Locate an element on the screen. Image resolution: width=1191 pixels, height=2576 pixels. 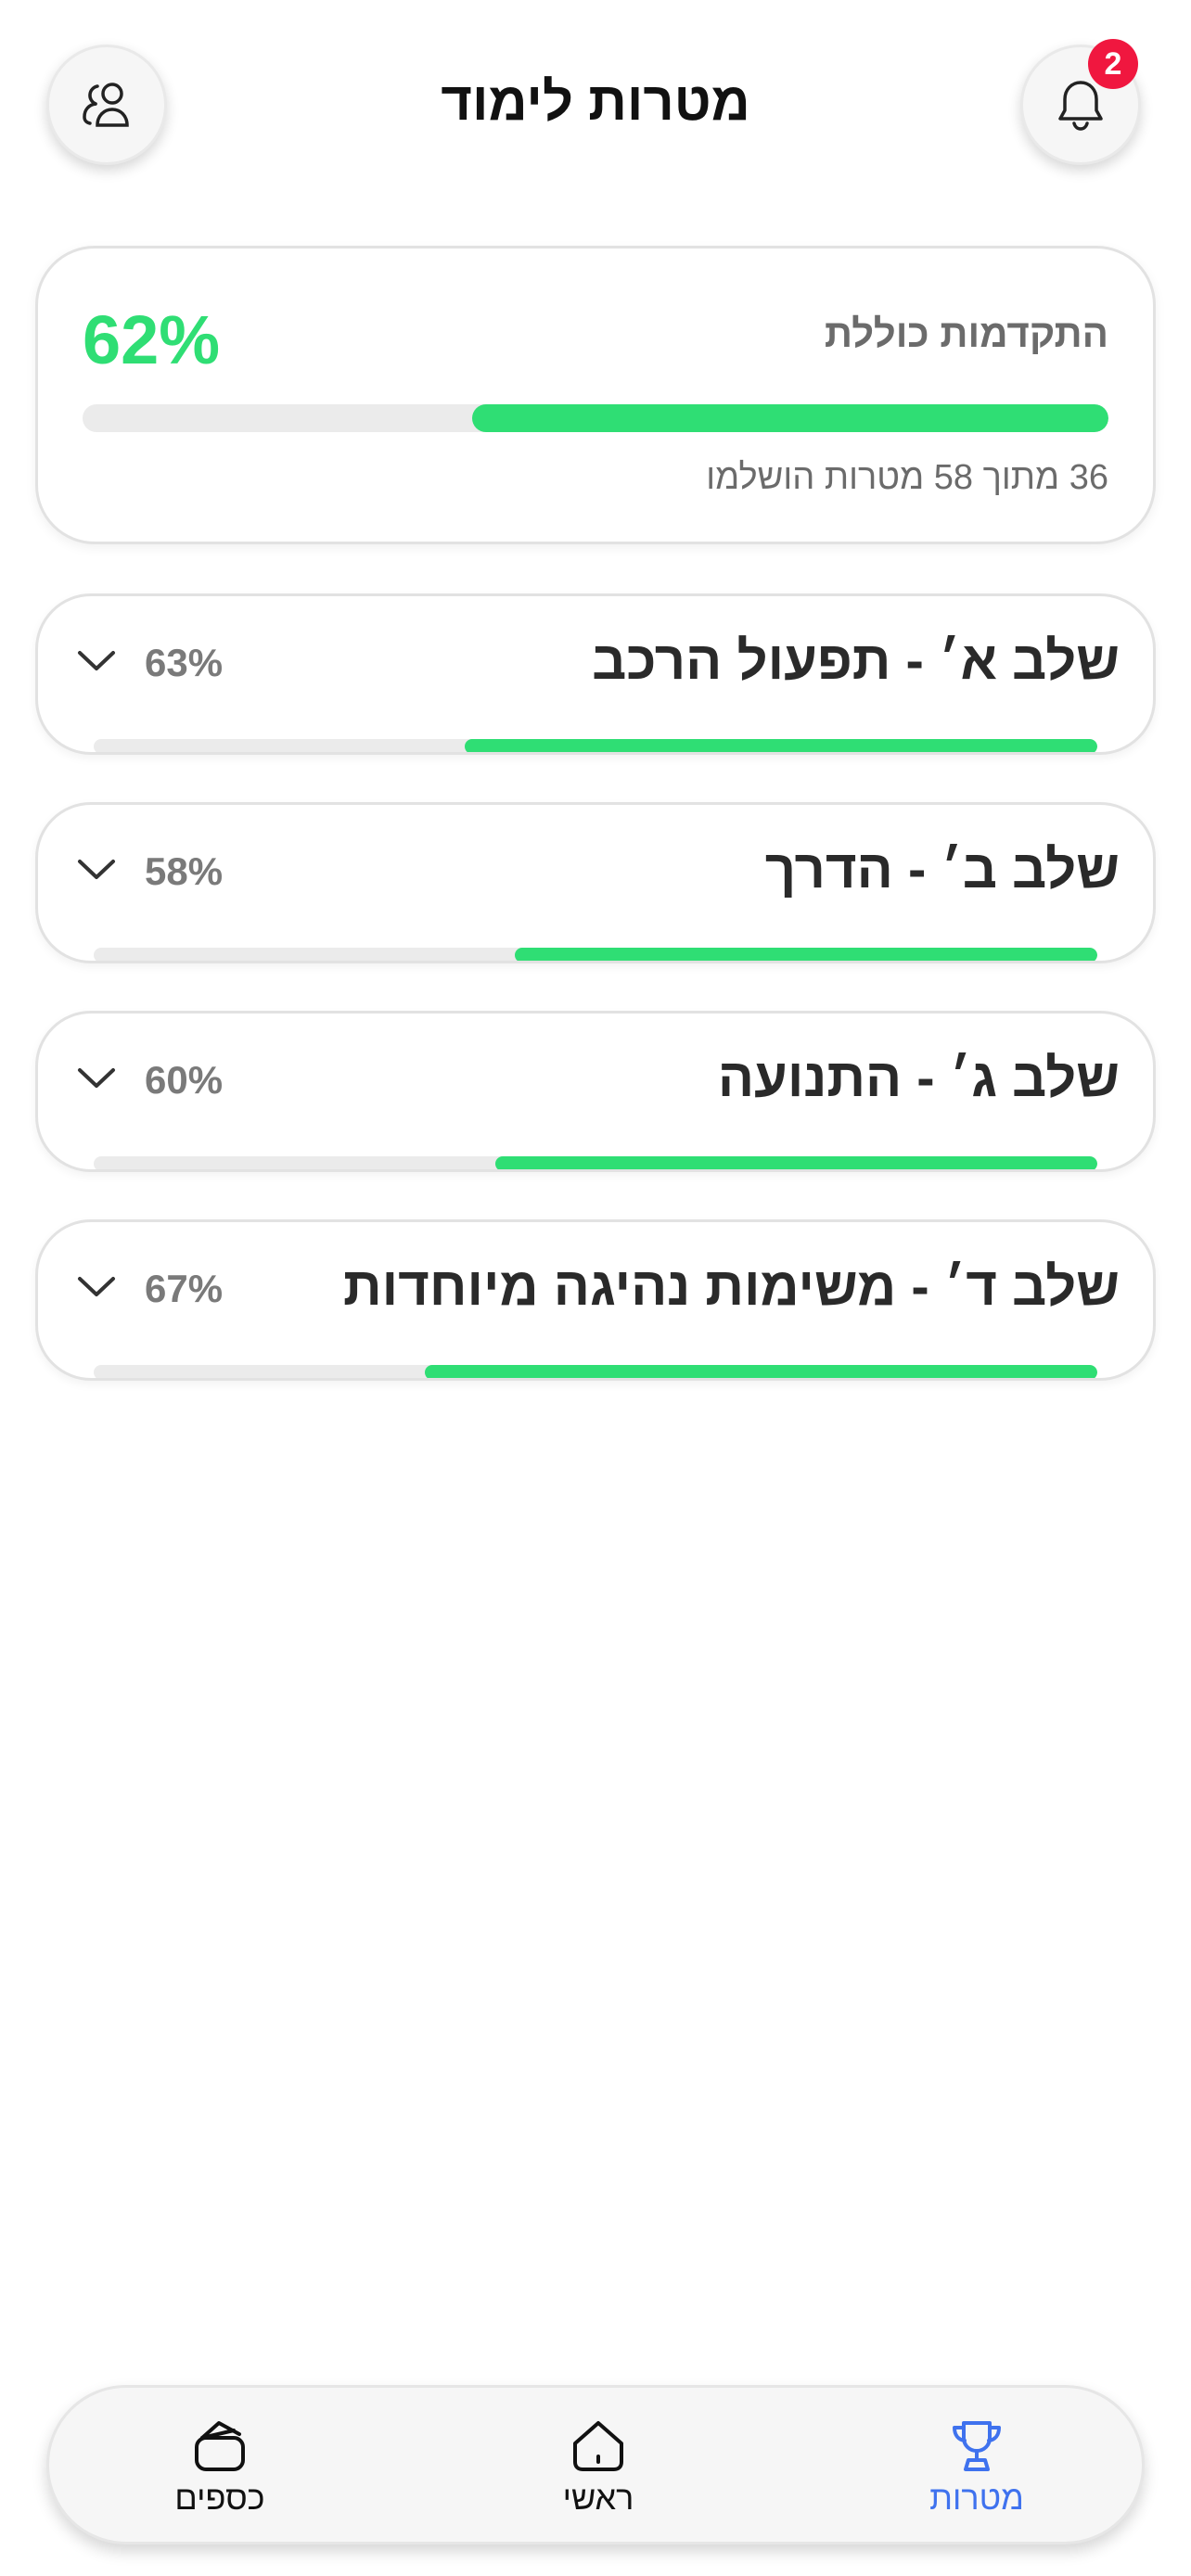
page-title: מטרות לימוד is located at coordinates (595, 102).